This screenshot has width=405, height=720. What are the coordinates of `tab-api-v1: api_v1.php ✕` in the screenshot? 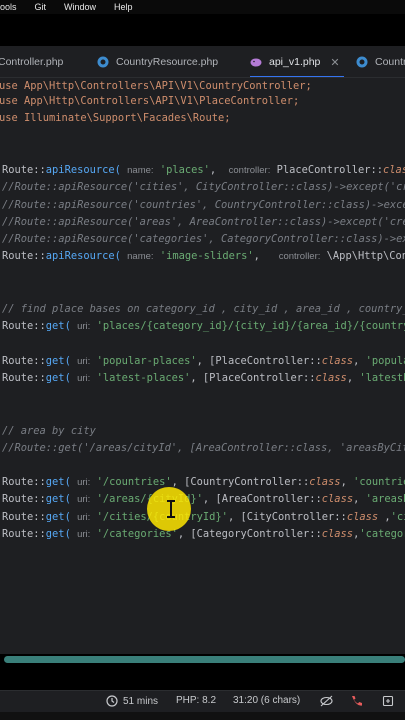 It's located at (297, 61).